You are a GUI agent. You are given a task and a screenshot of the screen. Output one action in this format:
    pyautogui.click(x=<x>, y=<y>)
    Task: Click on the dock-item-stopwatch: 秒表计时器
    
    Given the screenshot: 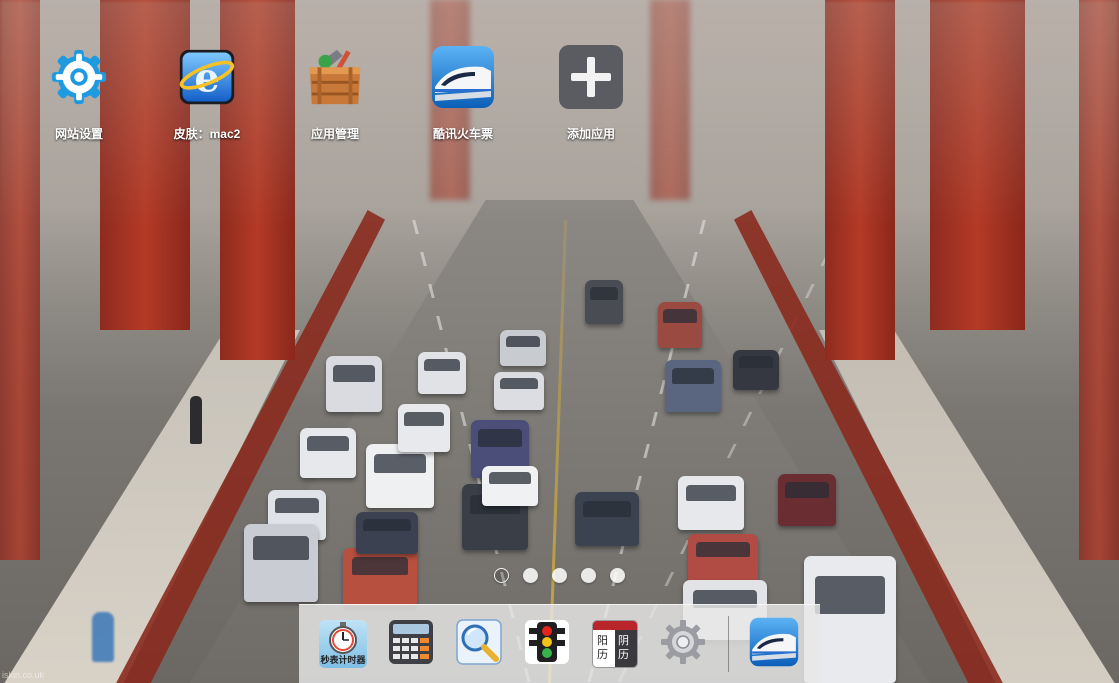 What is the action you would take?
    pyautogui.click(x=343, y=644)
    